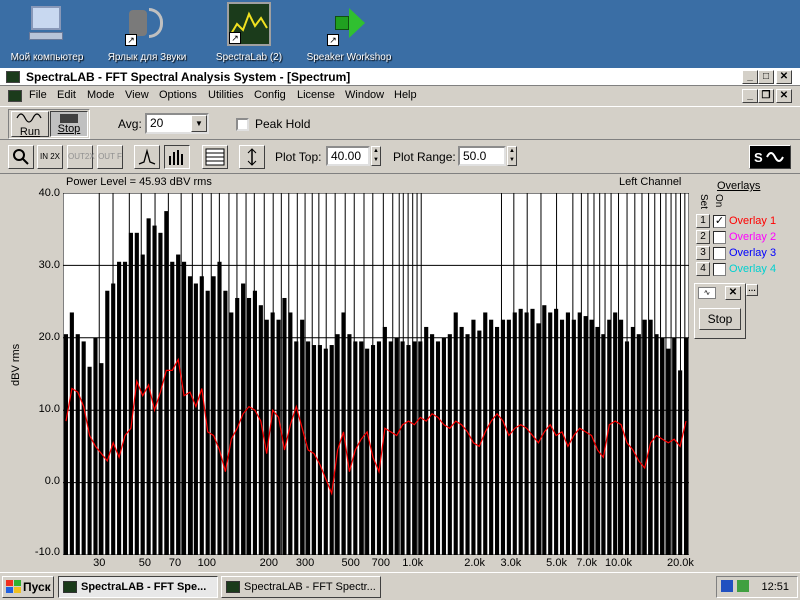  Describe the element at coordinates (178, 95) in the screenshot. I see `menu-options: Options` at that location.